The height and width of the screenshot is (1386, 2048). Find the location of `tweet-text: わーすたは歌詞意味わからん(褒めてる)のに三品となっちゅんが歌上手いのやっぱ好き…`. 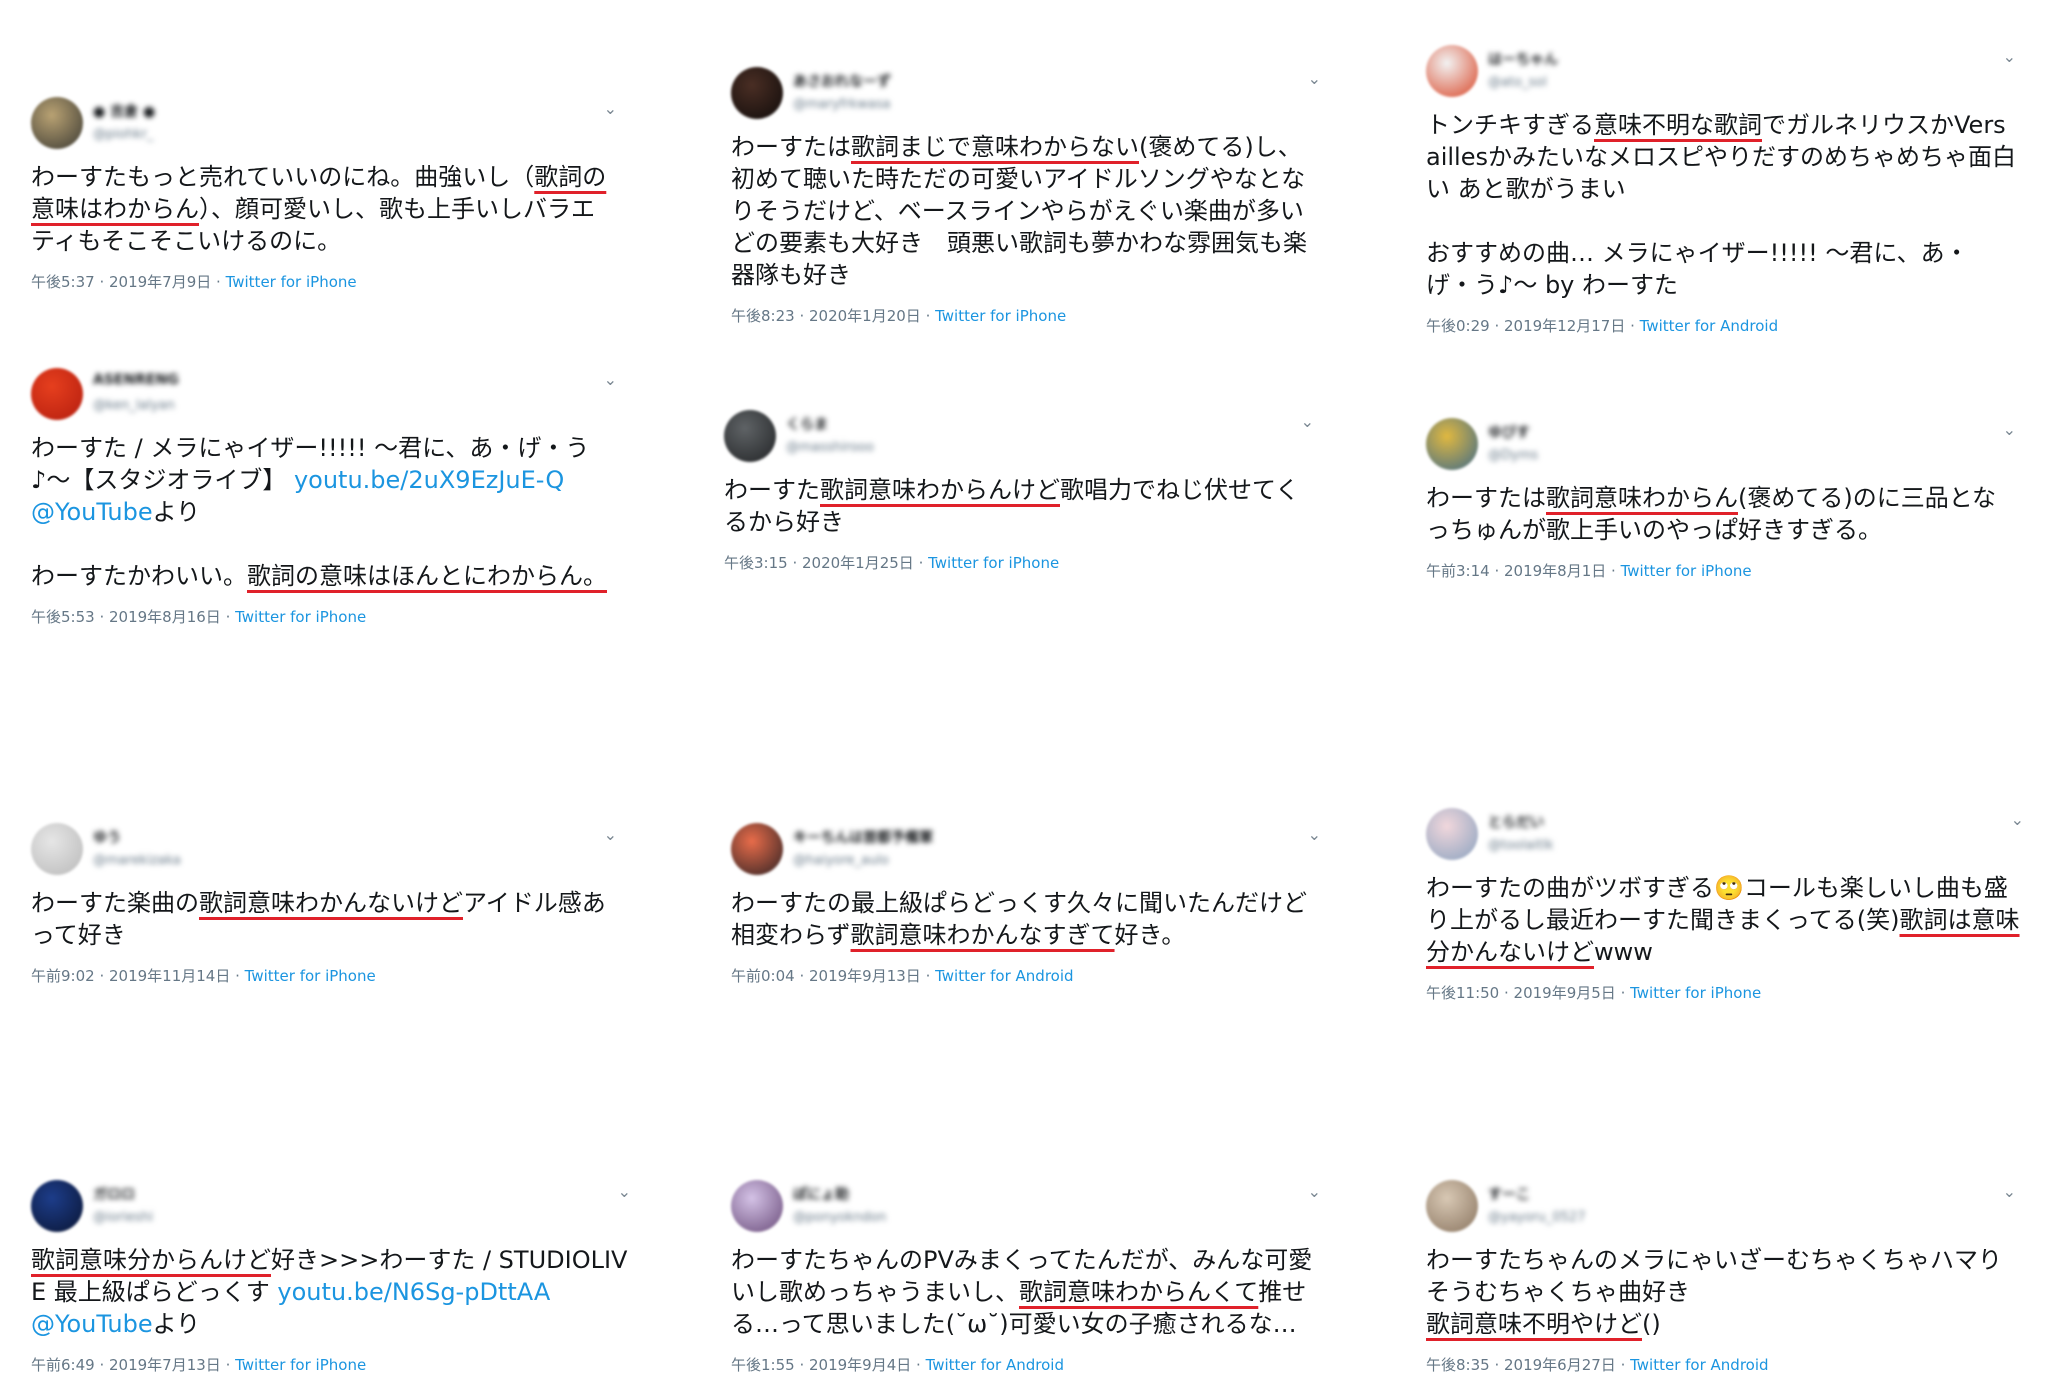

tweet-text: わーすたは歌詞意味わからん(褒めてる)のに三品となっちゅんが歌上手いのやっぱ好き… is located at coordinates (1721, 514).